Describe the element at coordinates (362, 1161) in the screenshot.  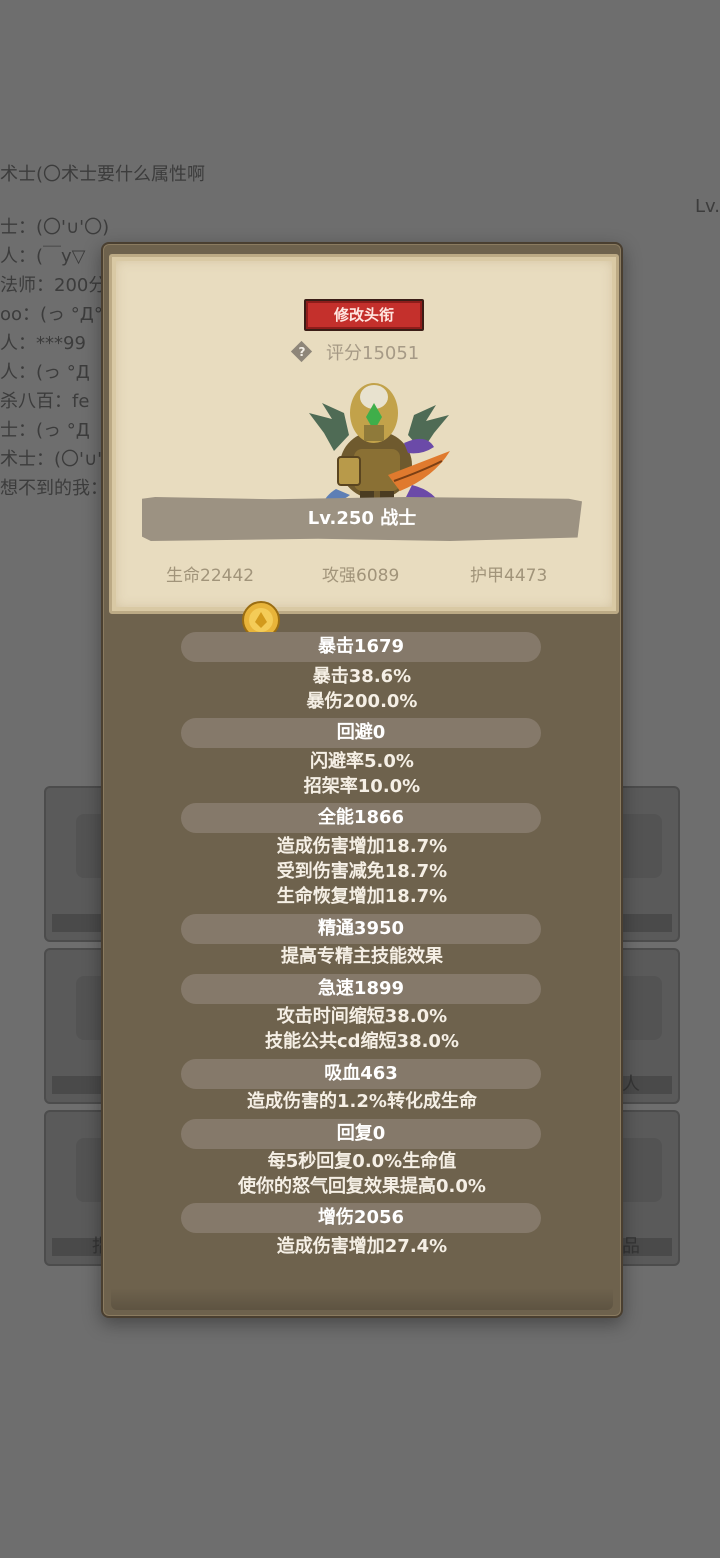
I see `stat-detail: 每5秒回复0.0%生命值` at that location.